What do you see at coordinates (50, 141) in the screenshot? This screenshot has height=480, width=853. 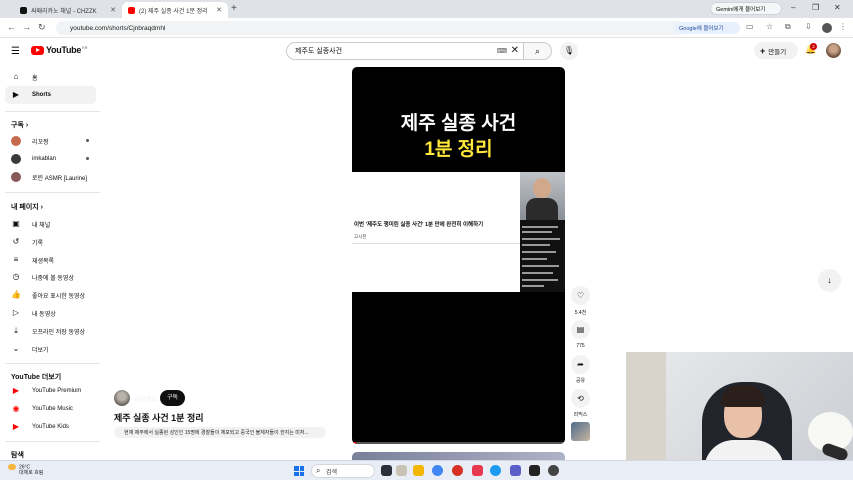 I see `sidebar-item-subscription: 리꼬짱` at bounding box center [50, 141].